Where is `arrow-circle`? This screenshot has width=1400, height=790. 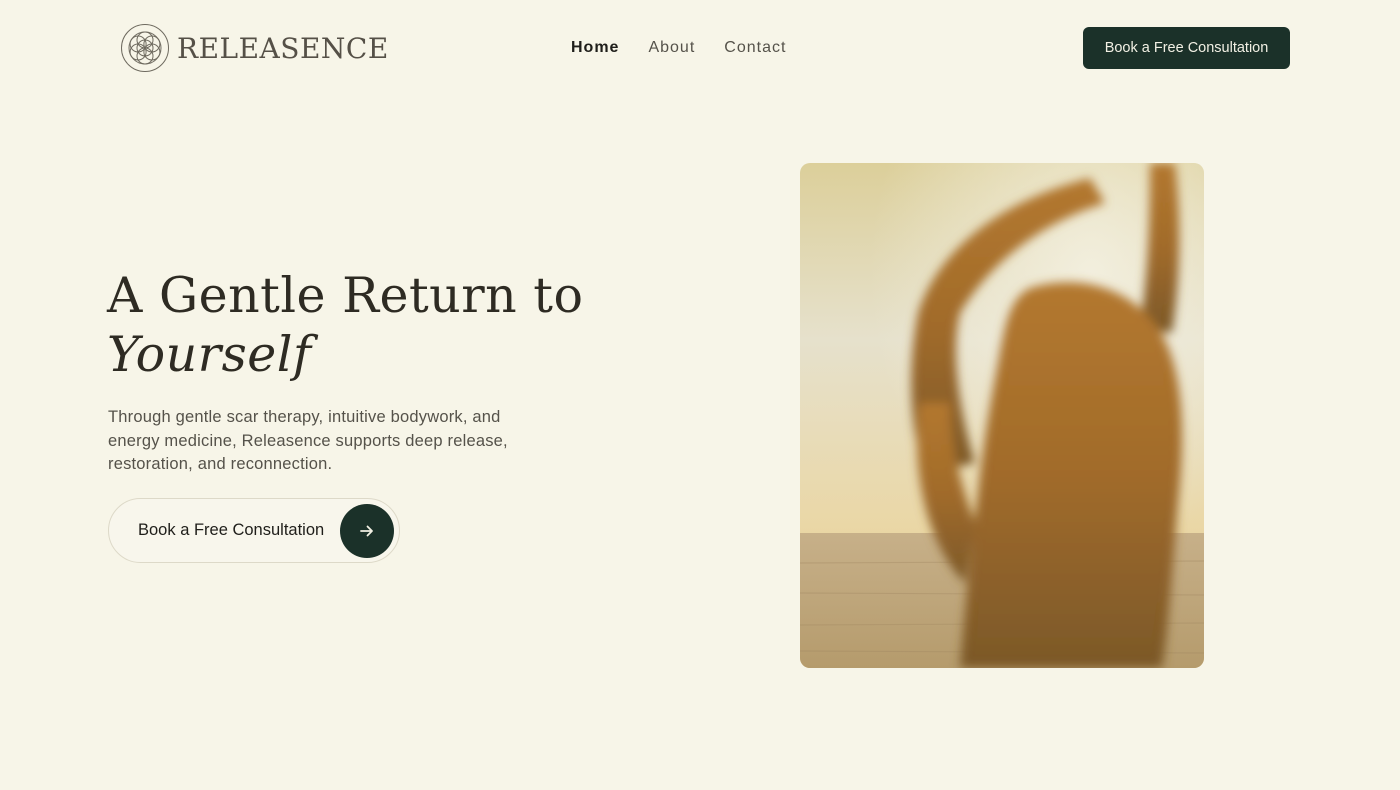 arrow-circle is located at coordinates (367, 531).